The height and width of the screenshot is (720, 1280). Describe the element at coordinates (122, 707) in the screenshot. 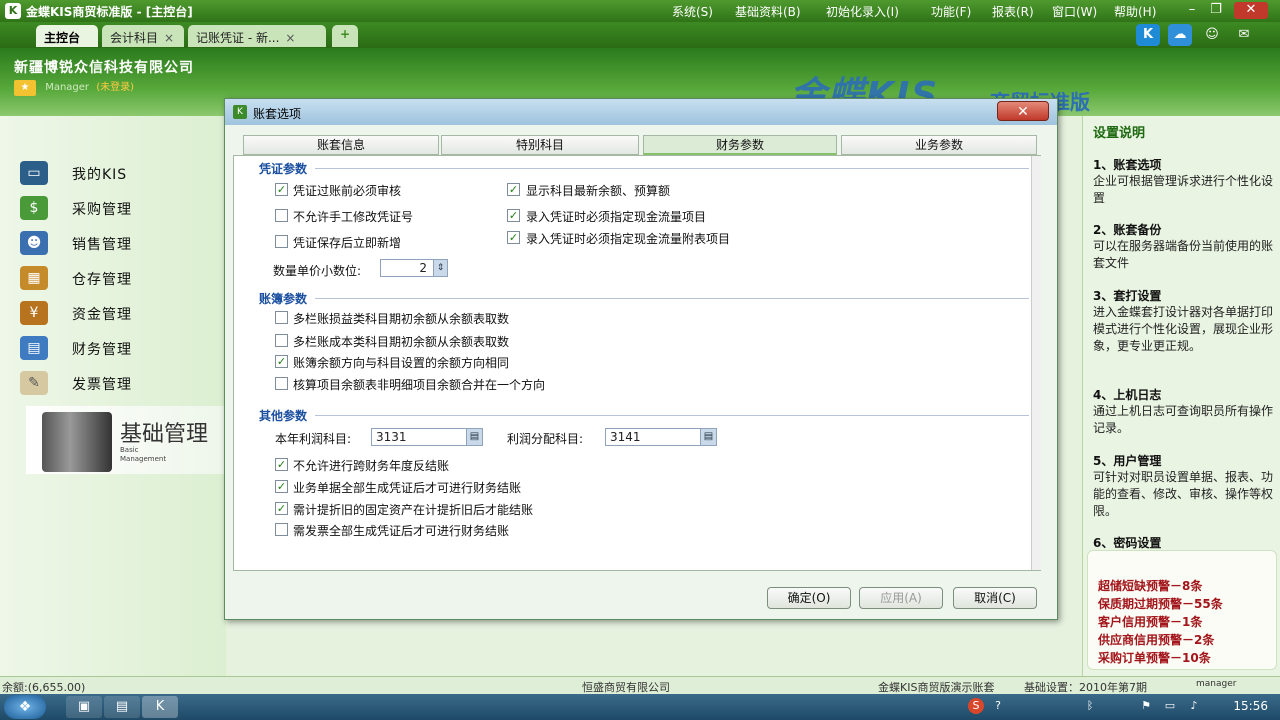

I see `folder-icon: ▤` at that location.